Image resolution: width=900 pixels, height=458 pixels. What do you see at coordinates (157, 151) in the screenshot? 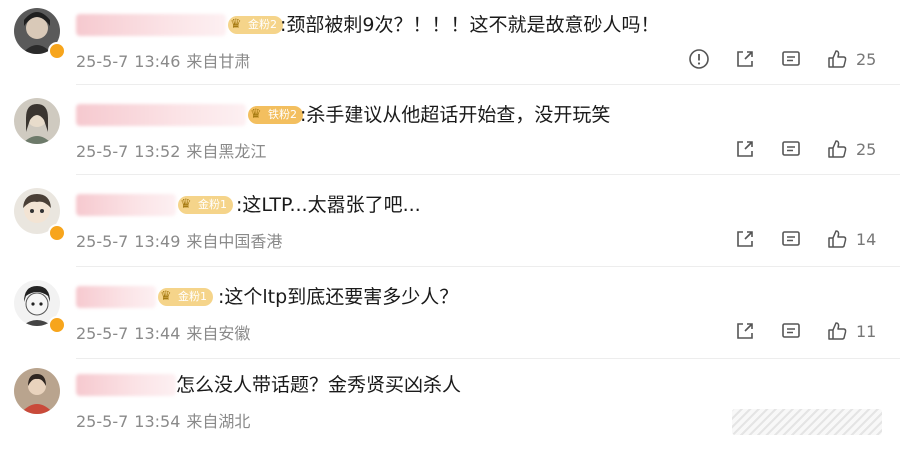
I see `comment-time: 13:52` at bounding box center [157, 151].